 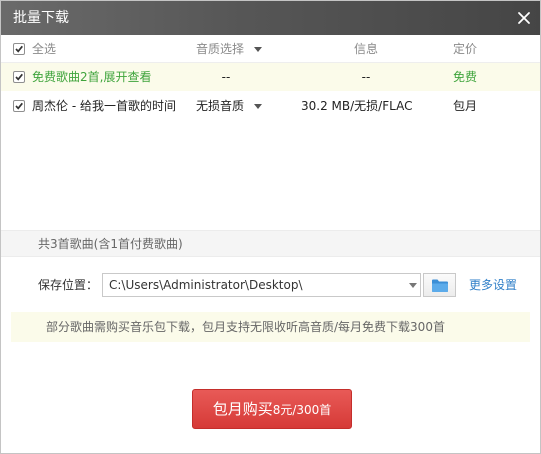 What do you see at coordinates (270, 77) in the screenshot?
I see `list-item-free-songs: 免费歌曲2首,展开查看 -- -- 免费` at bounding box center [270, 77].